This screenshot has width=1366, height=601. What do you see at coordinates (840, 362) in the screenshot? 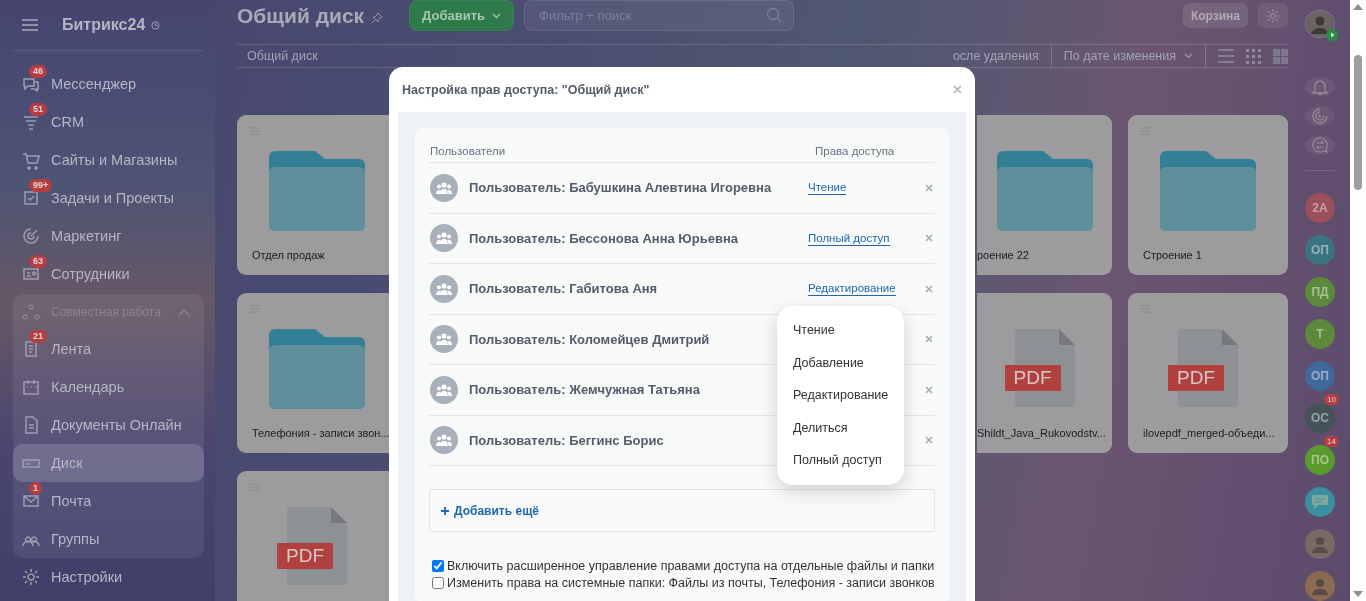
I see `menu-item: Добавление` at bounding box center [840, 362].